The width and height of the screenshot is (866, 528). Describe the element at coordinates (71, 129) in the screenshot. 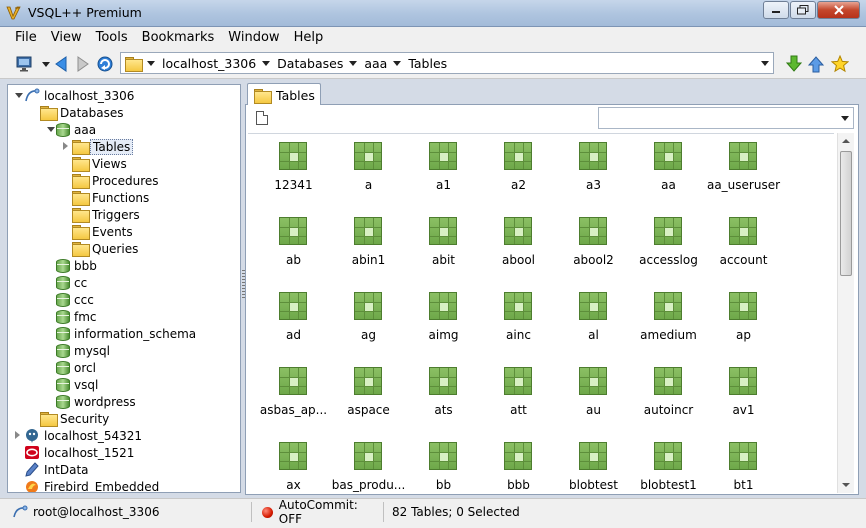

I see `tree-item: aaa` at that location.